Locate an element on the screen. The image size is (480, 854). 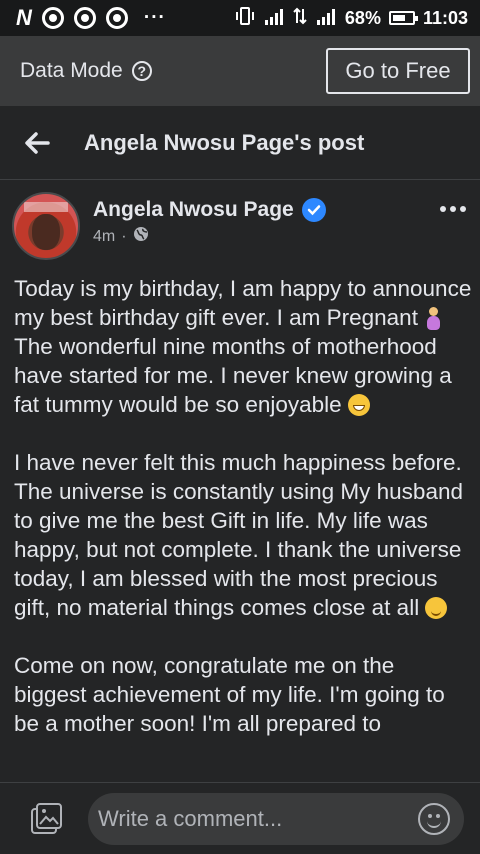
author-row: Angela Nwosu Page is located at coordinates (209, 210).